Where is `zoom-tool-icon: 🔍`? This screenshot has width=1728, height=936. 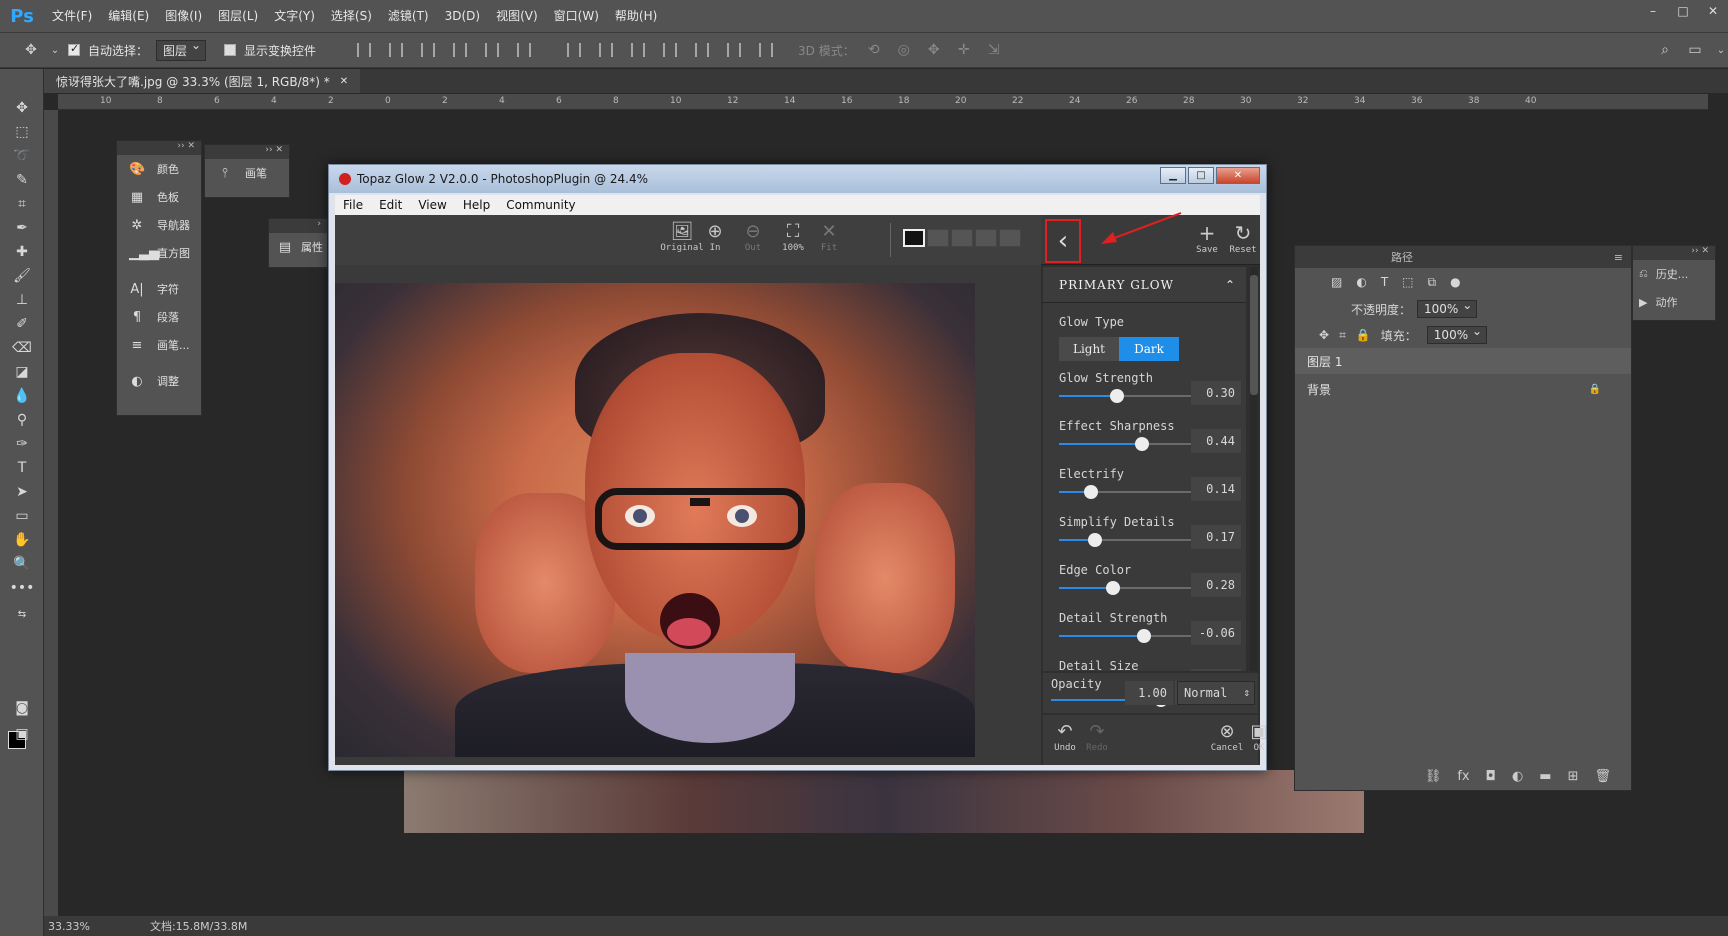
zoom-tool-icon: 🔍 is located at coordinates (22, 564).